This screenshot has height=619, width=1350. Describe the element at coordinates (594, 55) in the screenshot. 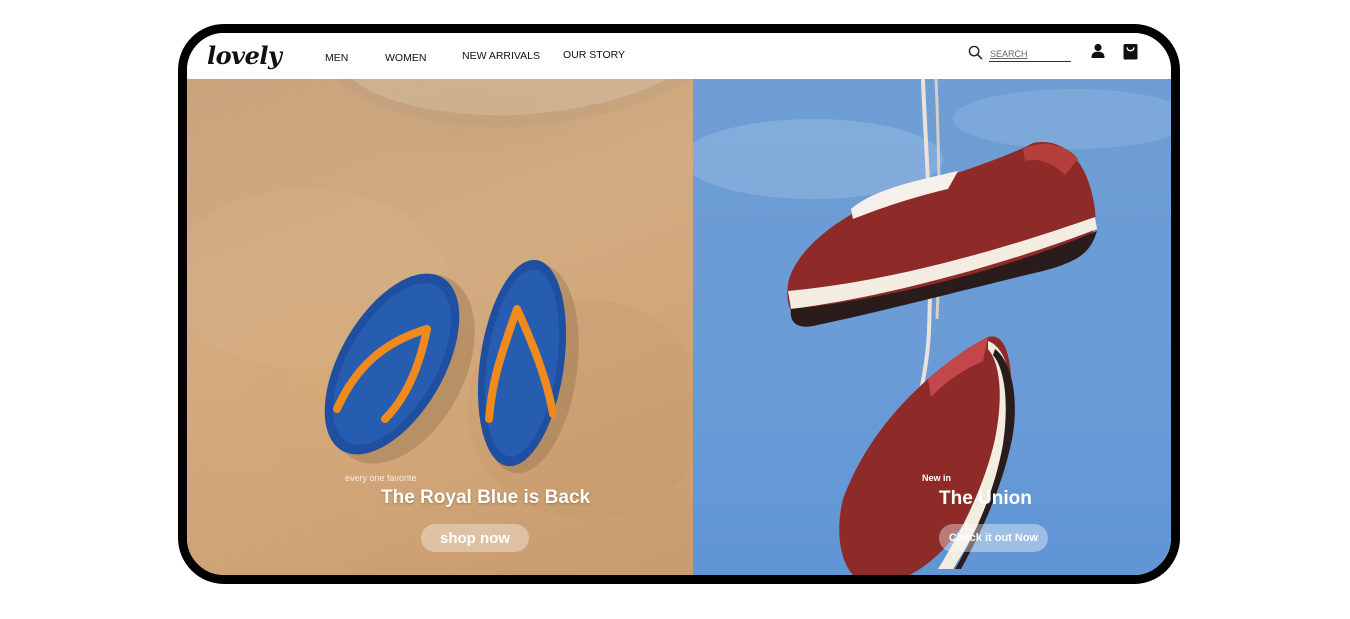

I see `nav-link-our-story: OUR STORY` at that location.